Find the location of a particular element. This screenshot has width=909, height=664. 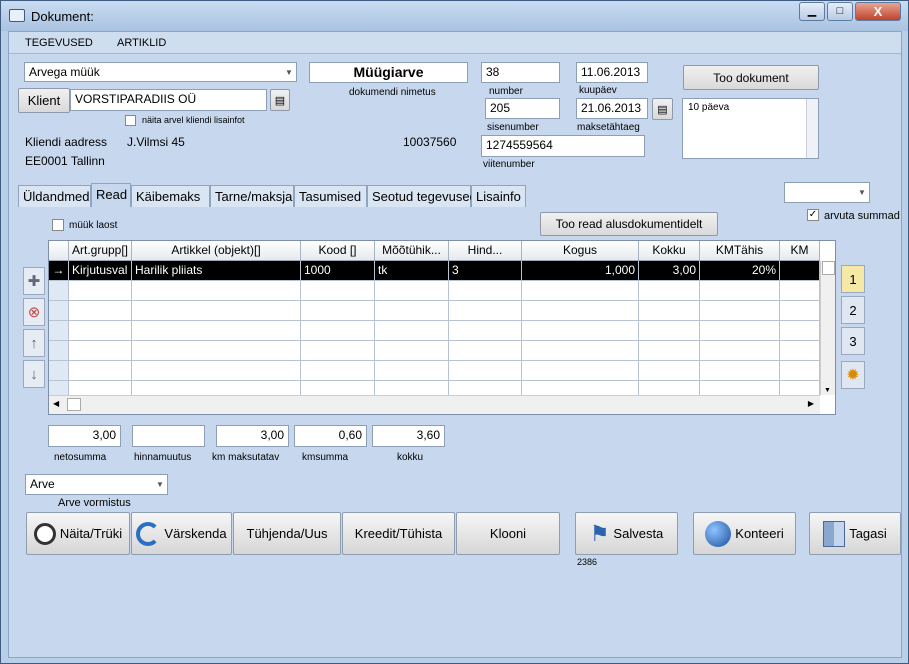

due-date-field: 21.06.2013 is located at coordinates (612, 108).